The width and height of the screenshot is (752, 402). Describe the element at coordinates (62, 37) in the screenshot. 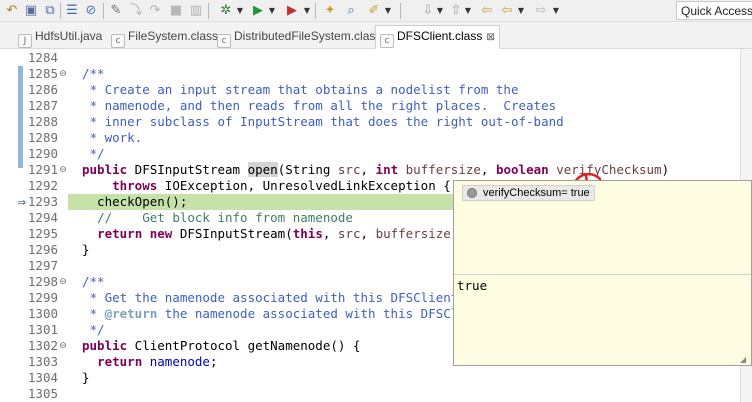

I see `tab-hdfsutil: J HdfsUtil.java` at that location.